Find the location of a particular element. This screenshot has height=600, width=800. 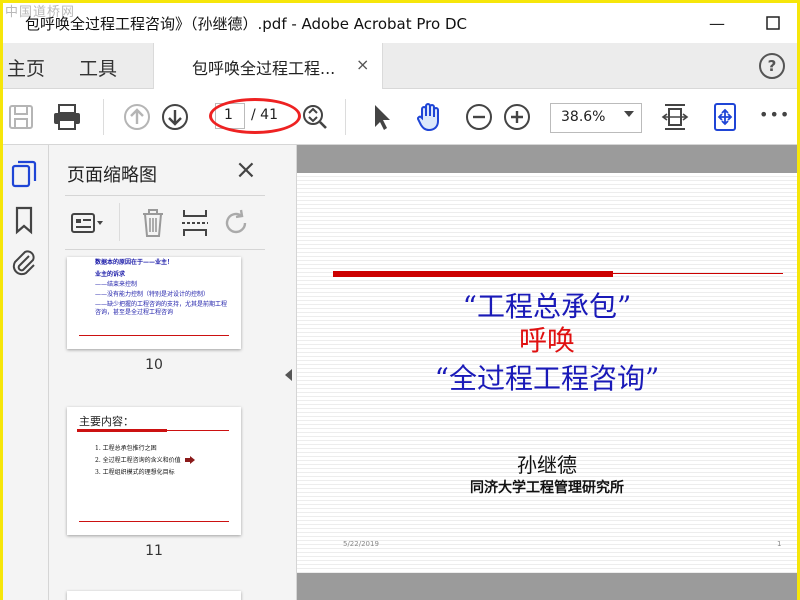

slide-red-bar is located at coordinates (473, 274).